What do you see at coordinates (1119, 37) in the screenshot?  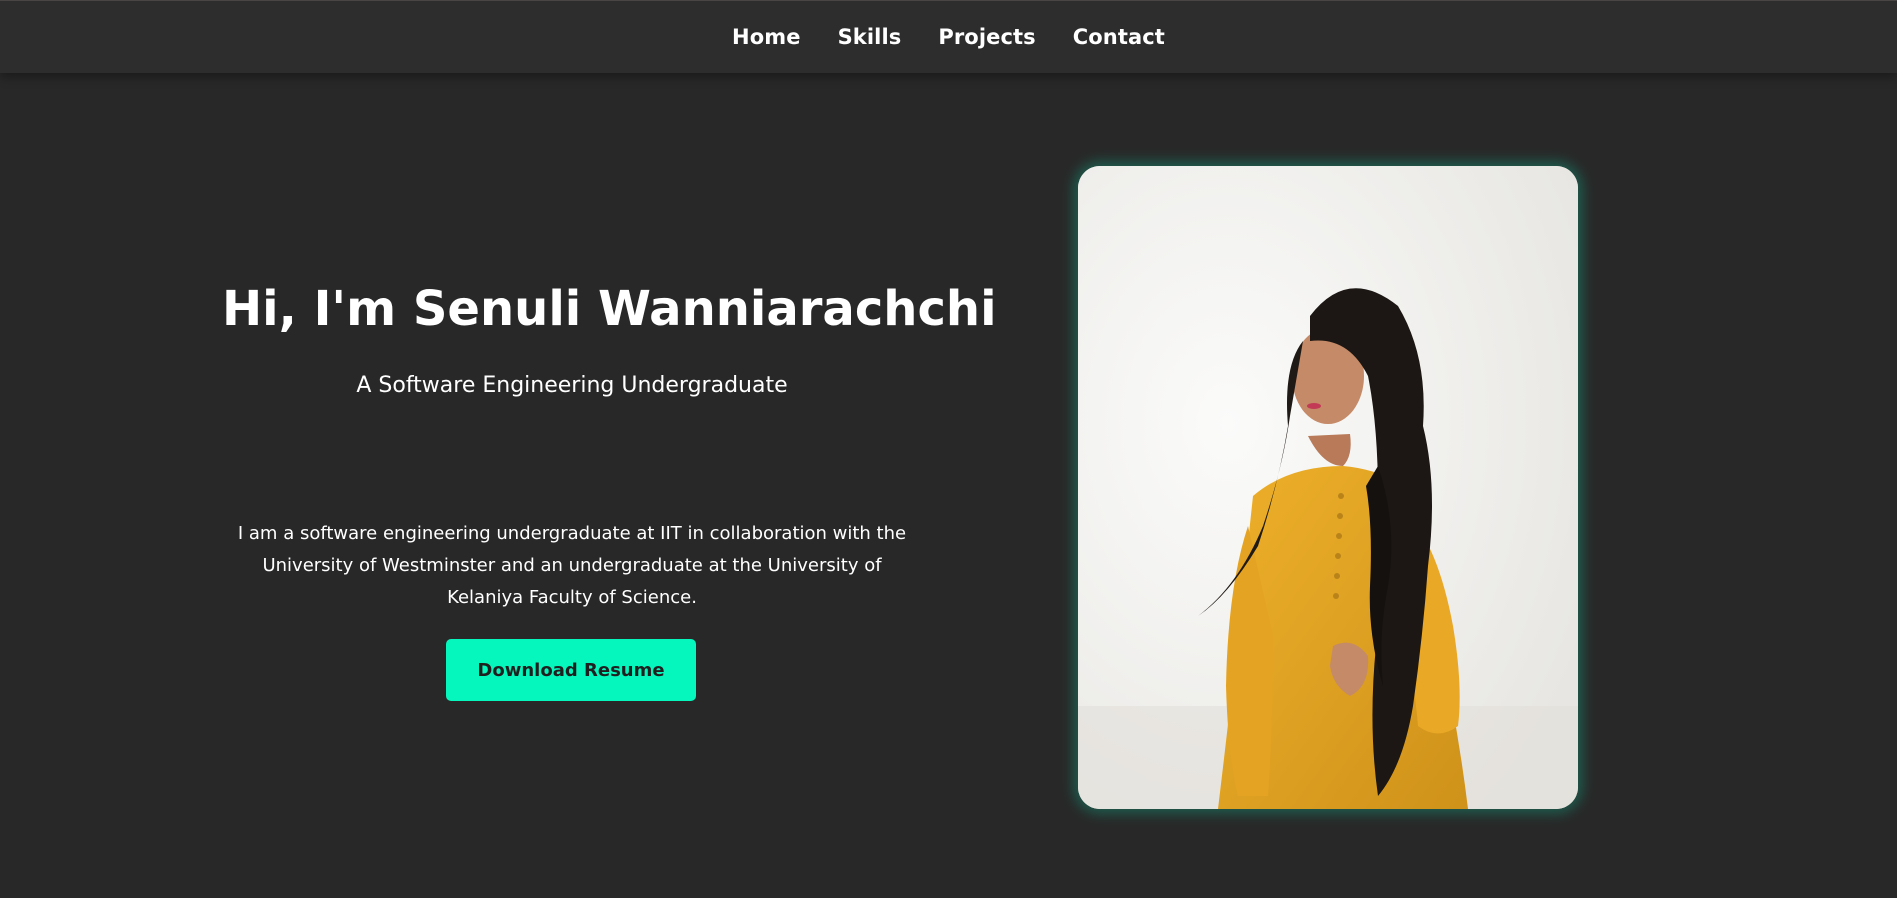 I see `nav-contact-link: Contact` at bounding box center [1119, 37].